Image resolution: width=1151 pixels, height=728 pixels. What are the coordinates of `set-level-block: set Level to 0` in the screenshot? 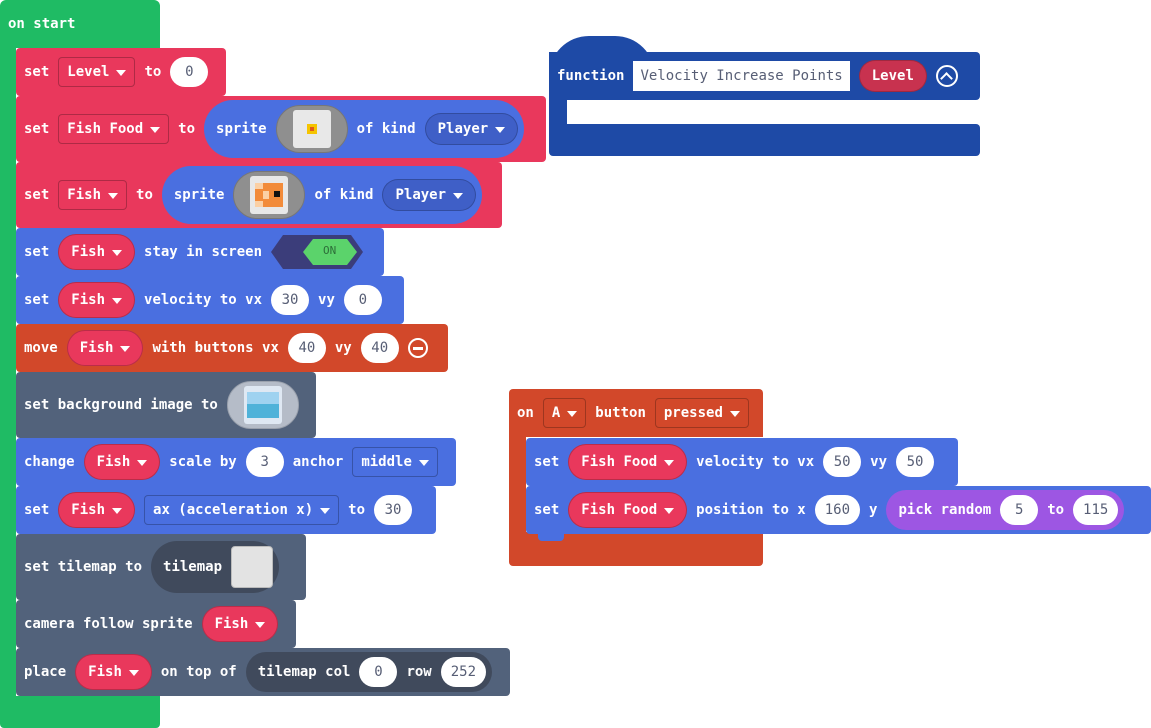 It's located at (121, 75).